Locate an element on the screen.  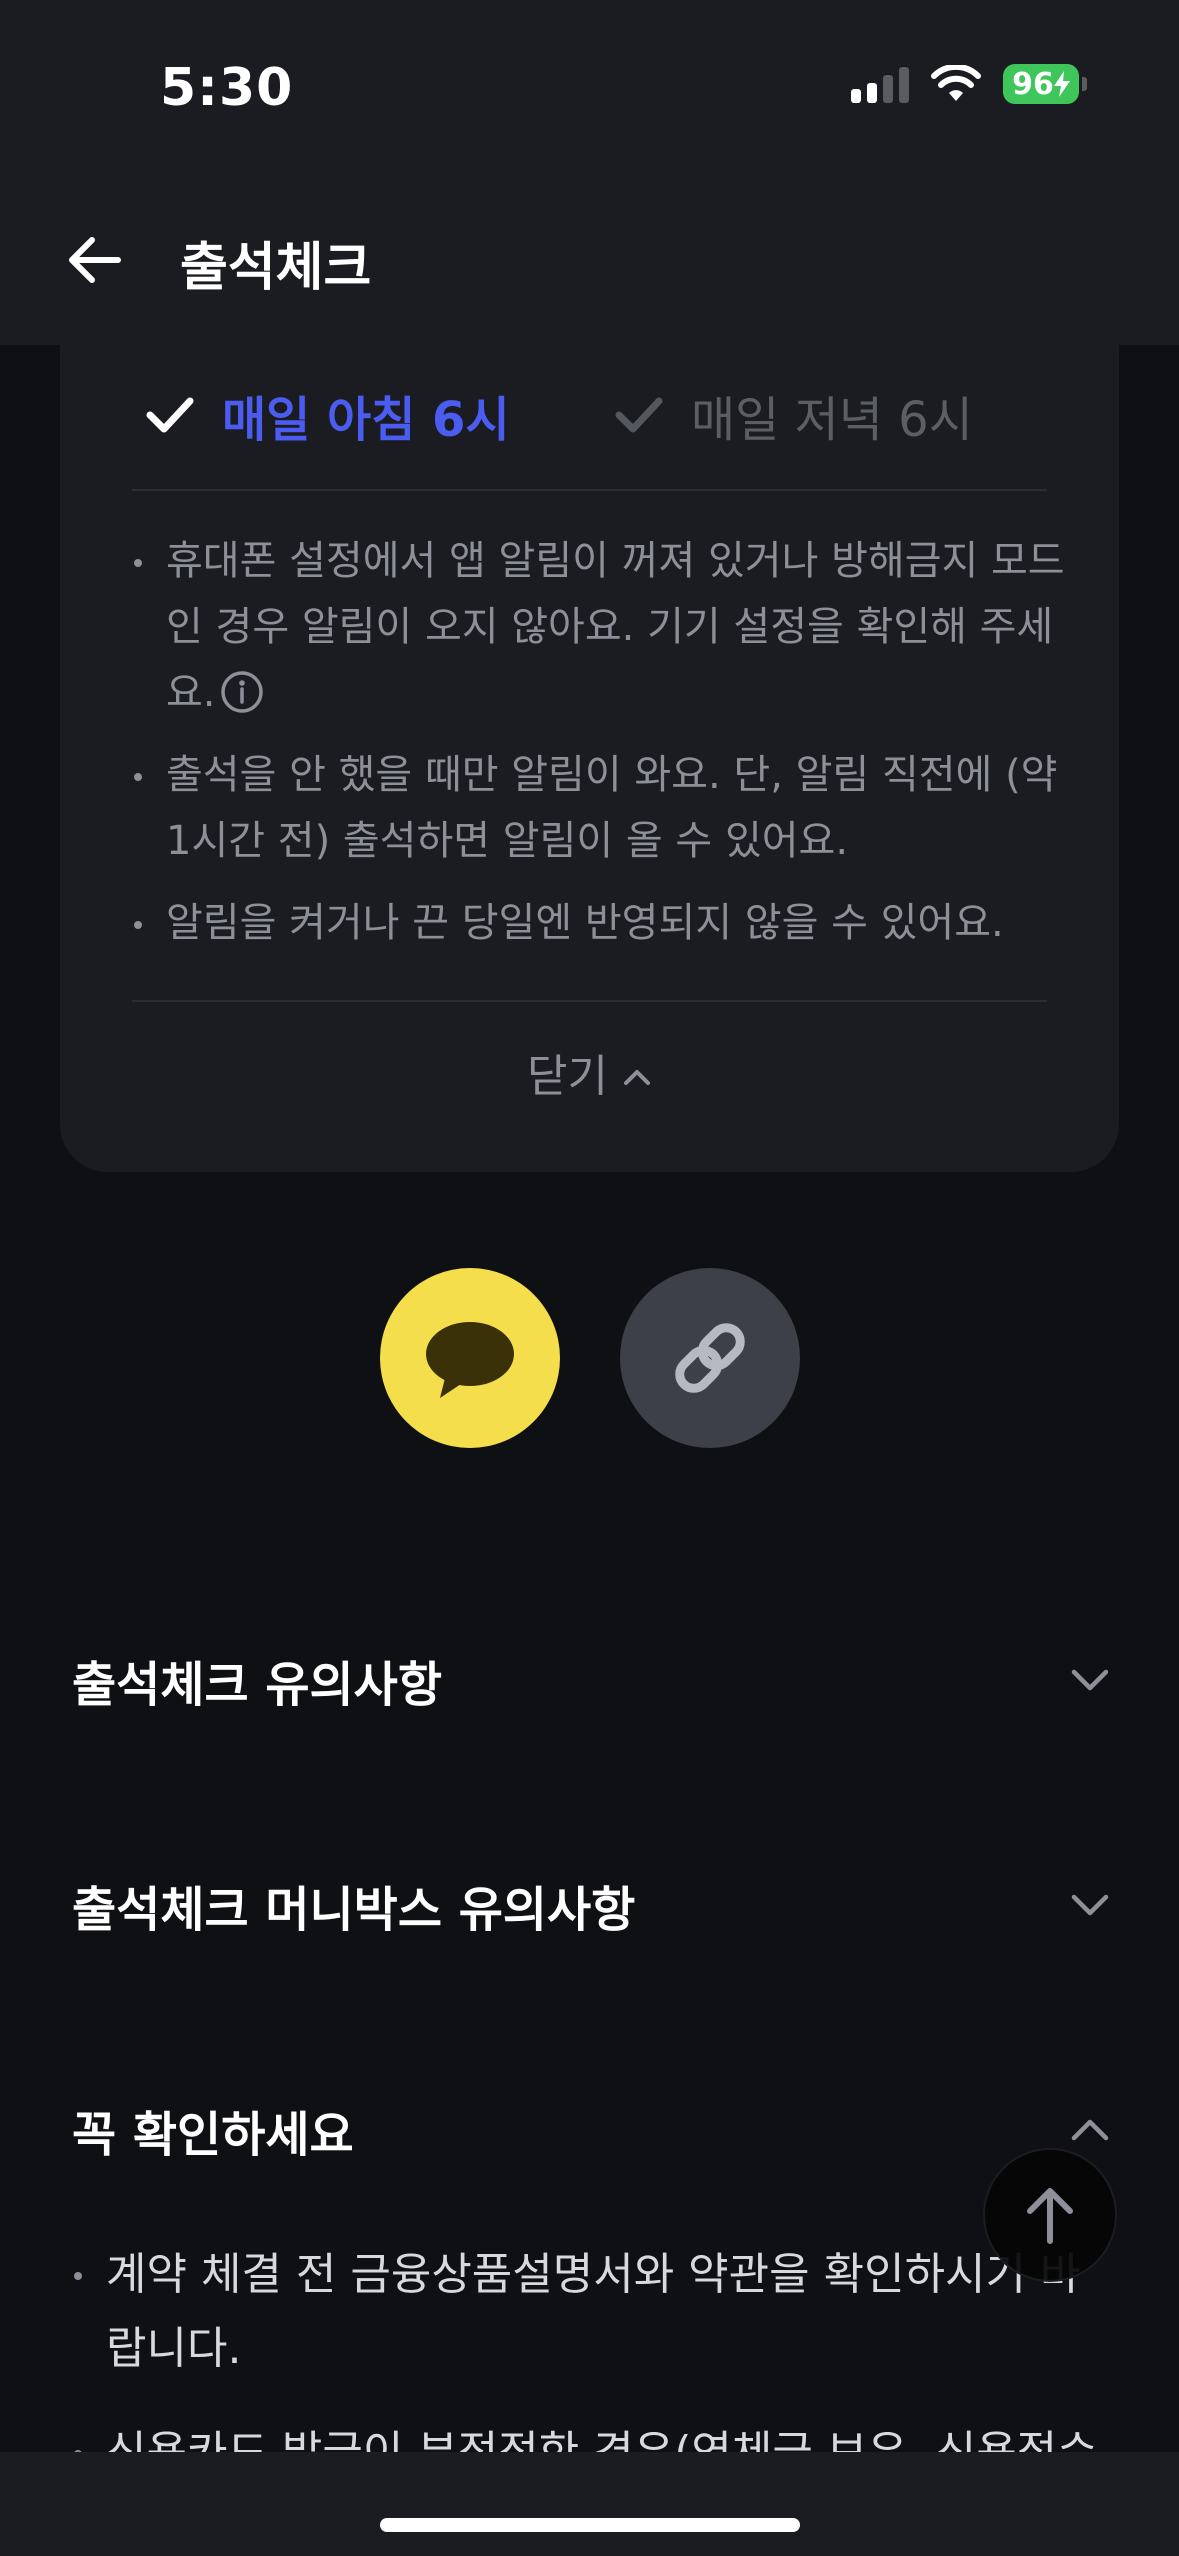
charging-bolt-icon is located at coordinates (1061, 84).